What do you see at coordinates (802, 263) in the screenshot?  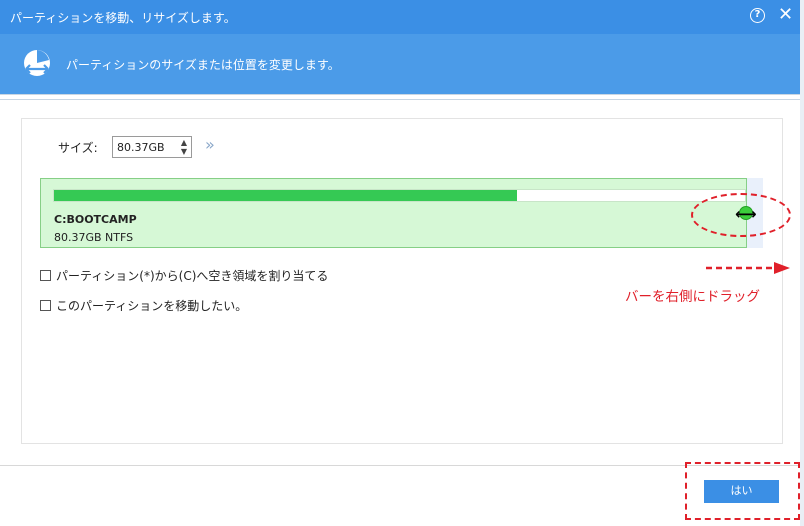 I see `window-edge` at bounding box center [802, 263].